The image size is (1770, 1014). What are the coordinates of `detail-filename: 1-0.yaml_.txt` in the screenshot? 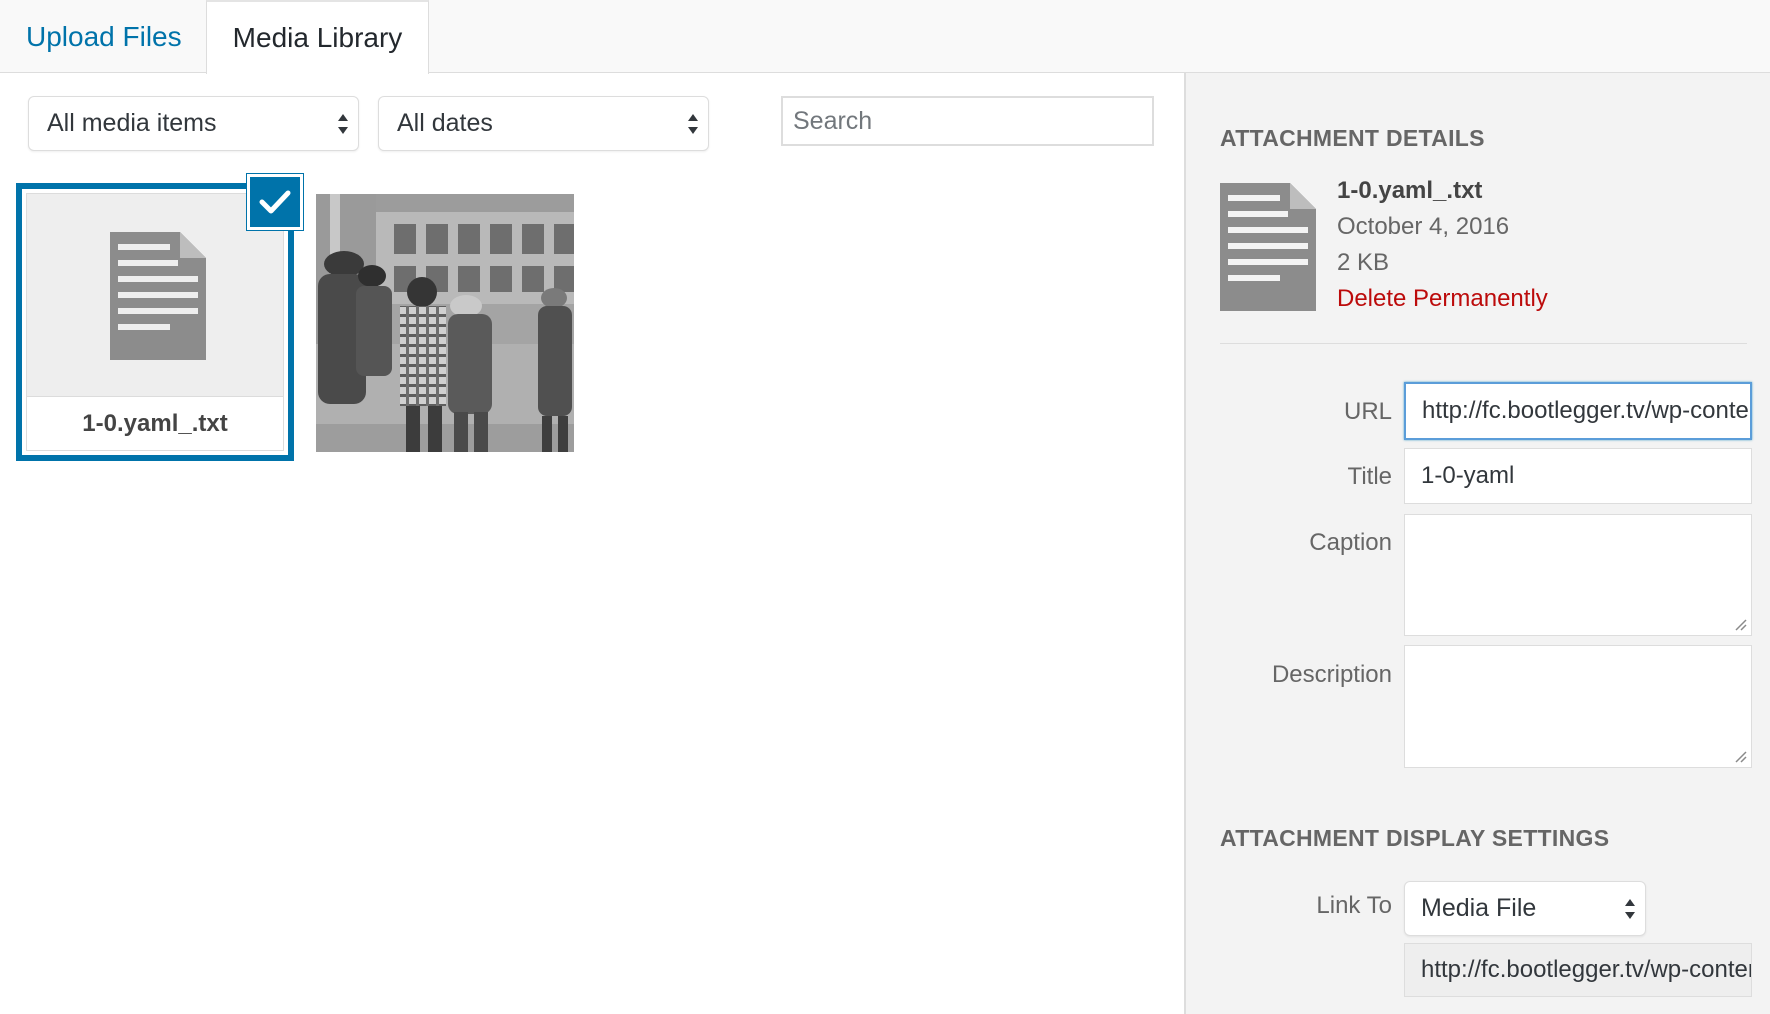 It's located at (1410, 190).